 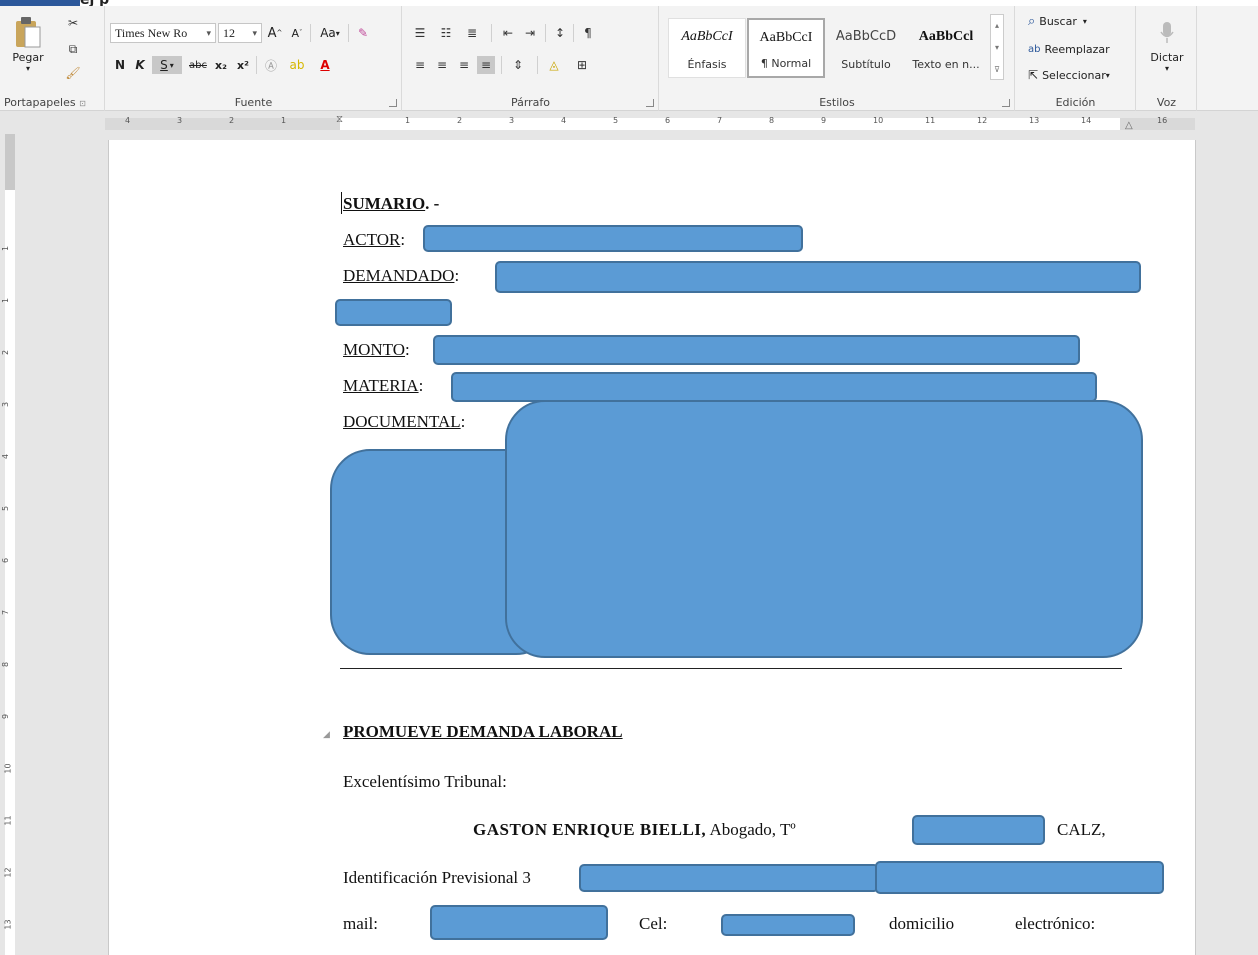 What do you see at coordinates (508, 33) in the screenshot?
I see `decrease-indent-icon: ⇤` at bounding box center [508, 33].